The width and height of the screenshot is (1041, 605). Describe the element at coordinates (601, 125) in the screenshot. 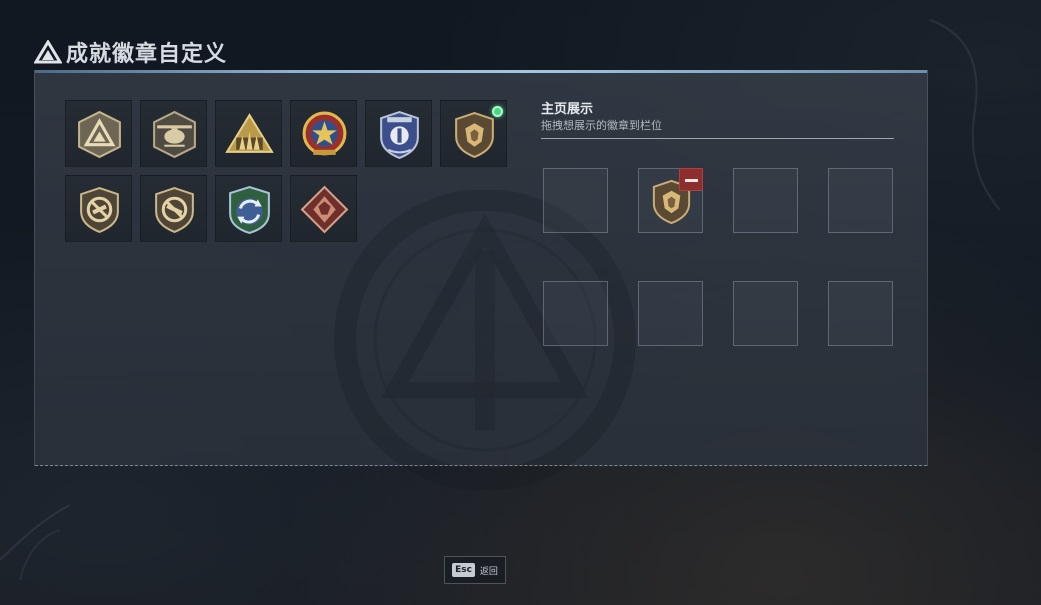

I see `display-section-hint: 拖拽想展示的徽章到栏位` at that location.